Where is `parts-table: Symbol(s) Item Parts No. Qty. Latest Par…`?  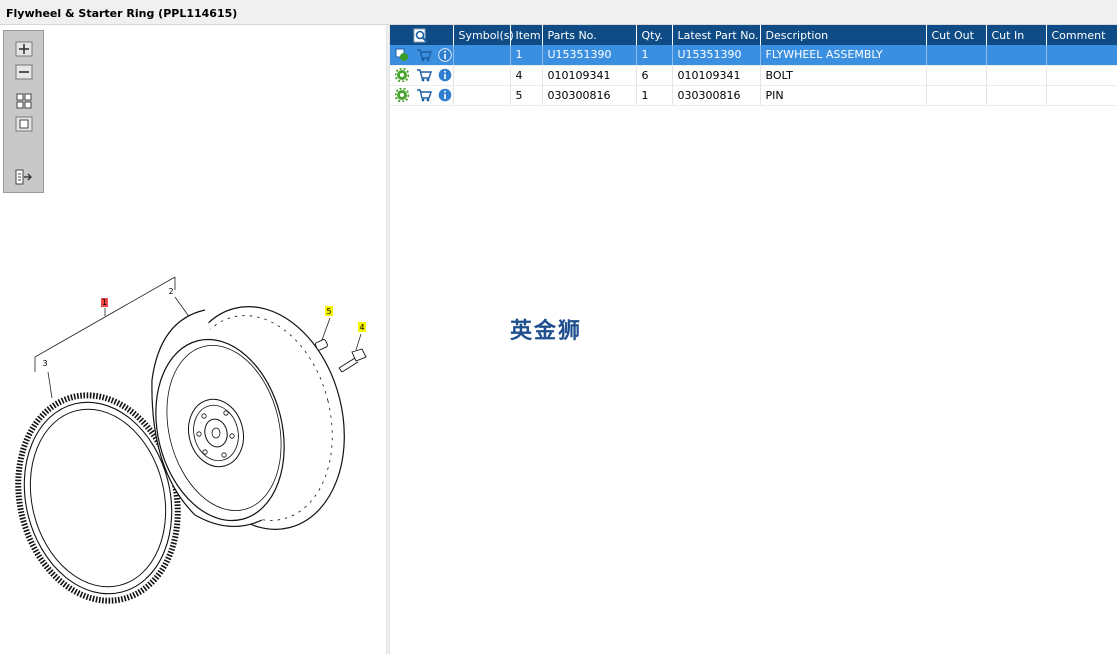
parts-table: Symbol(s) Item Parts No. Qty. Latest Par… is located at coordinates (753, 65).